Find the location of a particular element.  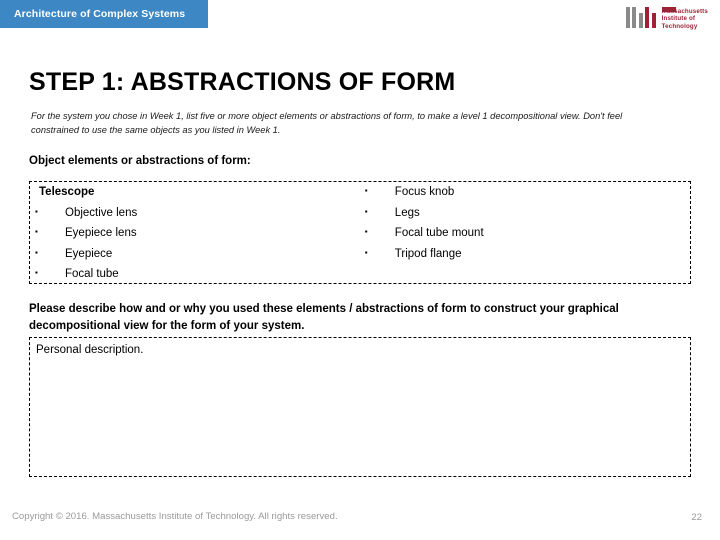

list-item-label: Focus knob is located at coordinates (424, 192).